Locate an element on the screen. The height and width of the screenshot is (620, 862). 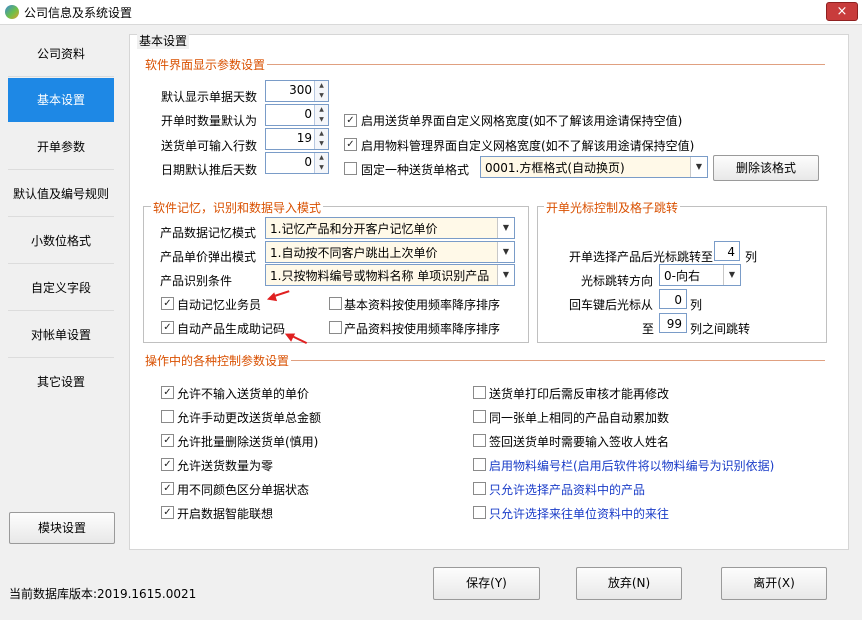
signer-name-label: 签回送货单时需要输入签收人姓名 is located at coordinates (579, 442).